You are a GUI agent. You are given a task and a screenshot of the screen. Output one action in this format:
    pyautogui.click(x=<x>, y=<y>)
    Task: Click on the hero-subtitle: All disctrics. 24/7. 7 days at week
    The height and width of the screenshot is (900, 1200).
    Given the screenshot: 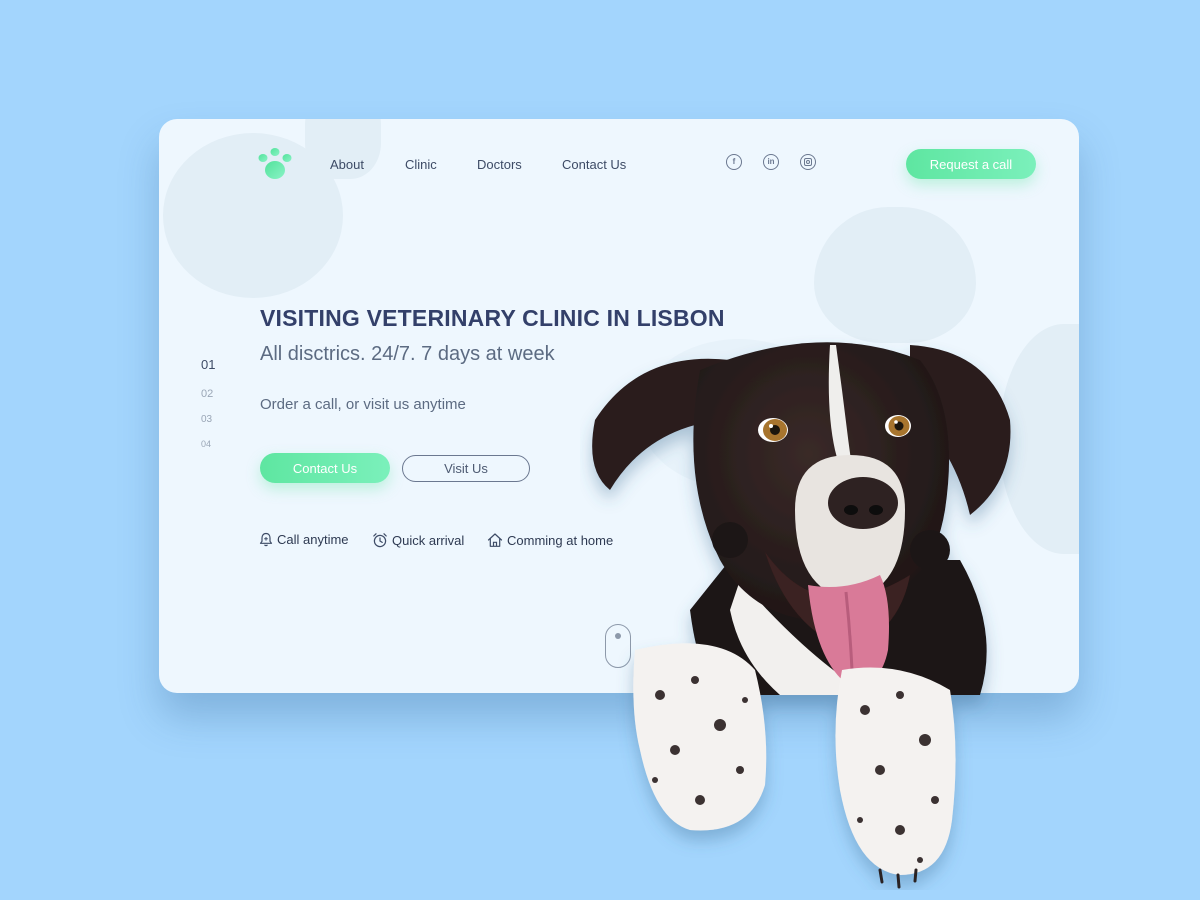 What is the action you would take?
    pyautogui.click(x=407, y=354)
    